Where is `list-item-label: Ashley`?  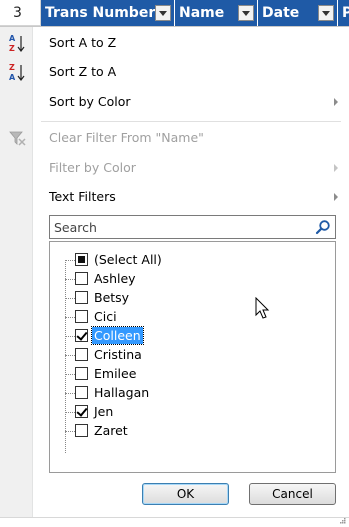 list-item-label: Ashley is located at coordinates (115, 278).